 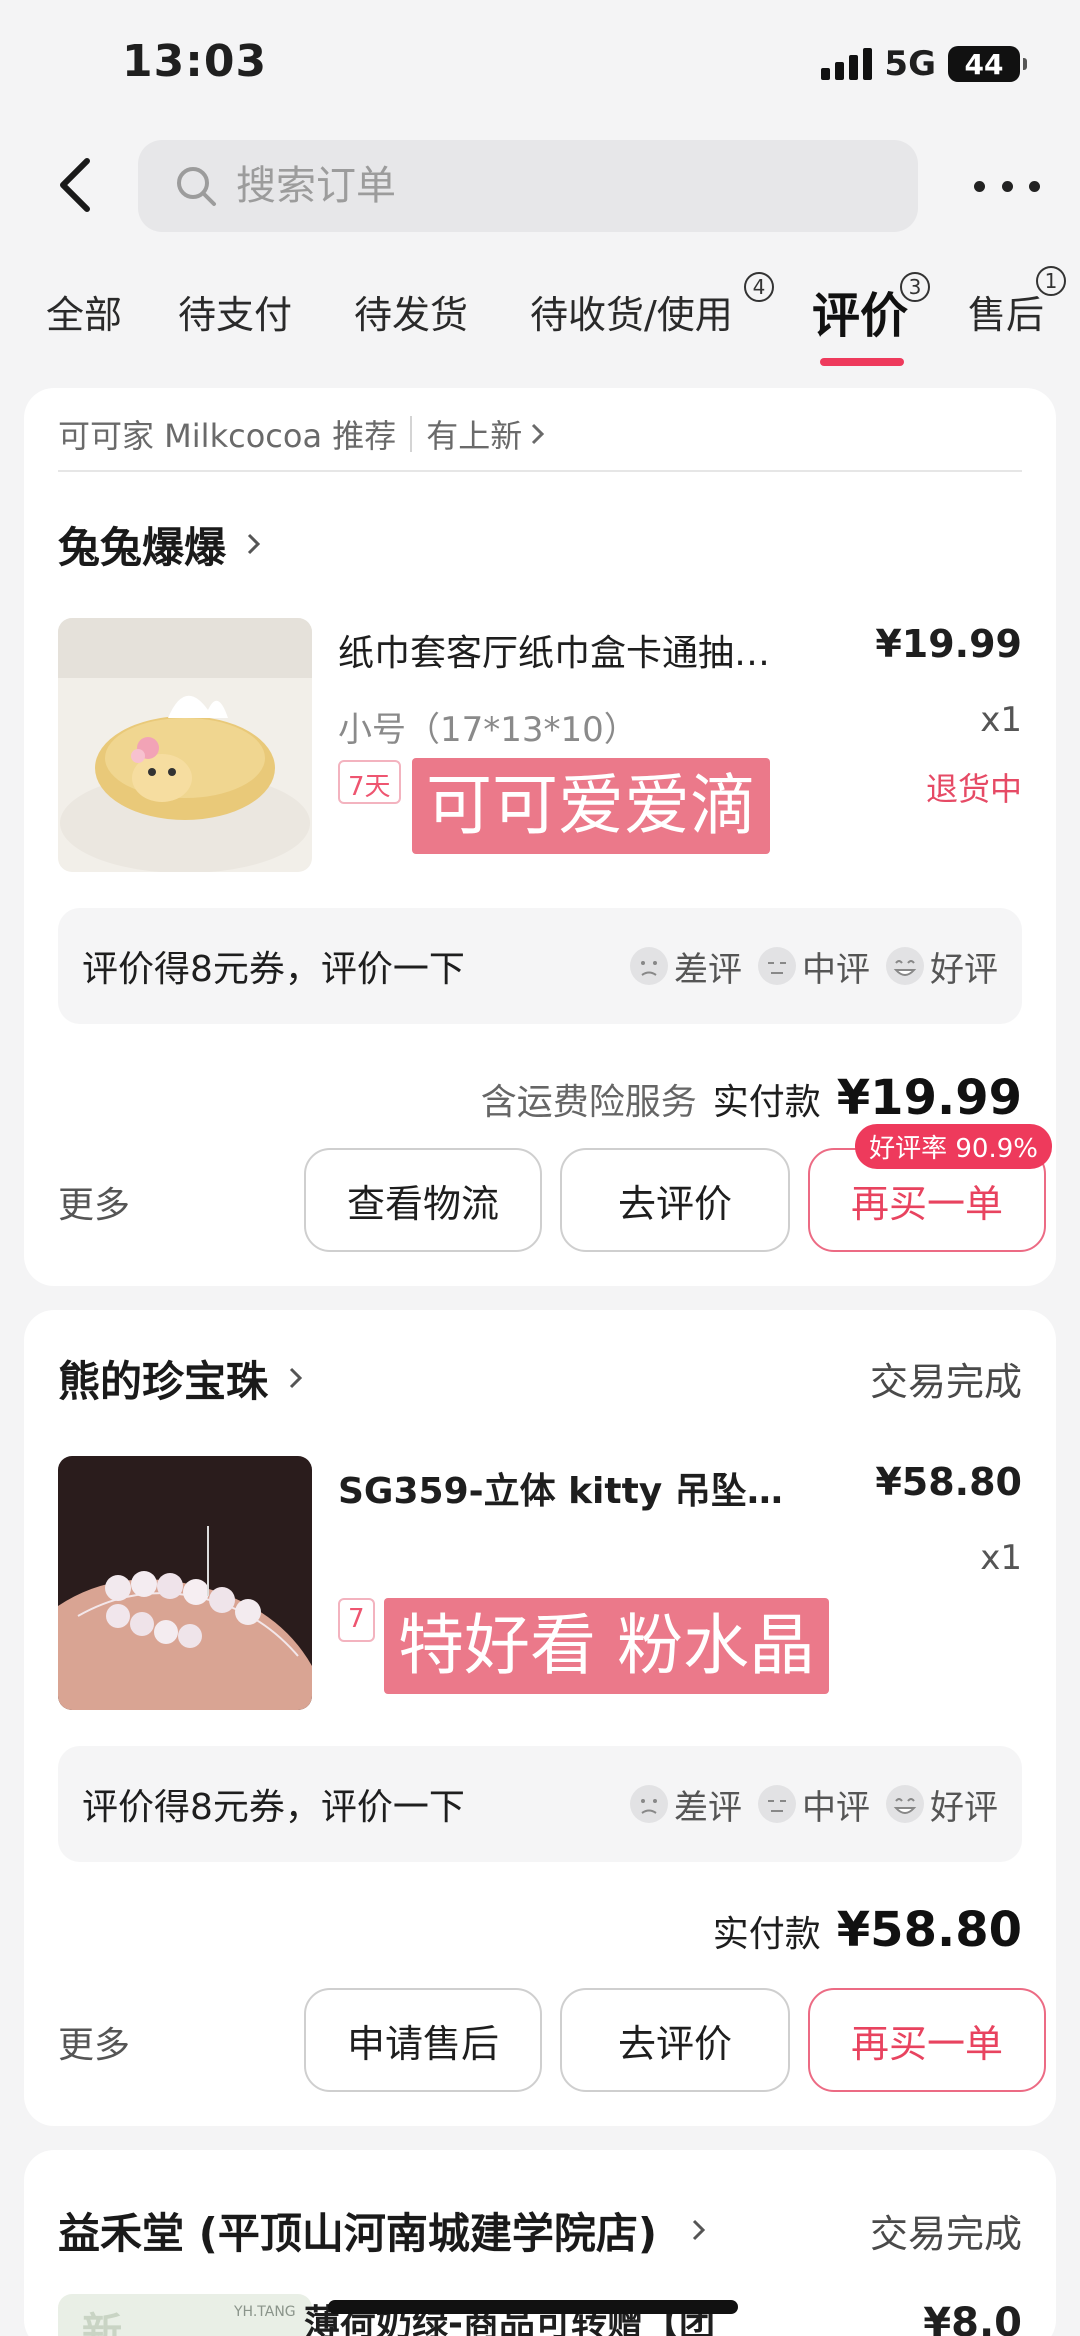 What do you see at coordinates (915, 287) in the screenshot?
I see `tab-badge-review: 3` at bounding box center [915, 287].